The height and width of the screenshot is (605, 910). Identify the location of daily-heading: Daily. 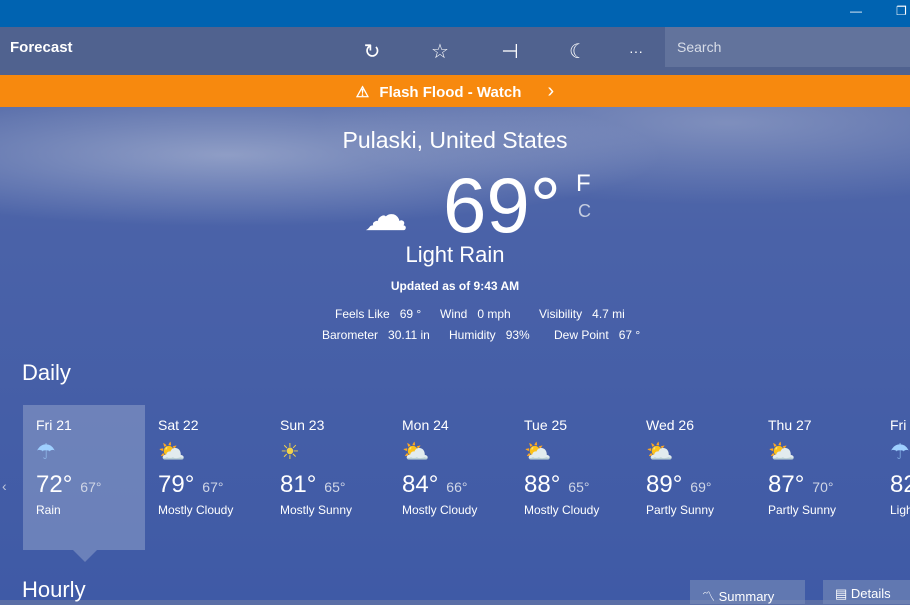
(46, 372).